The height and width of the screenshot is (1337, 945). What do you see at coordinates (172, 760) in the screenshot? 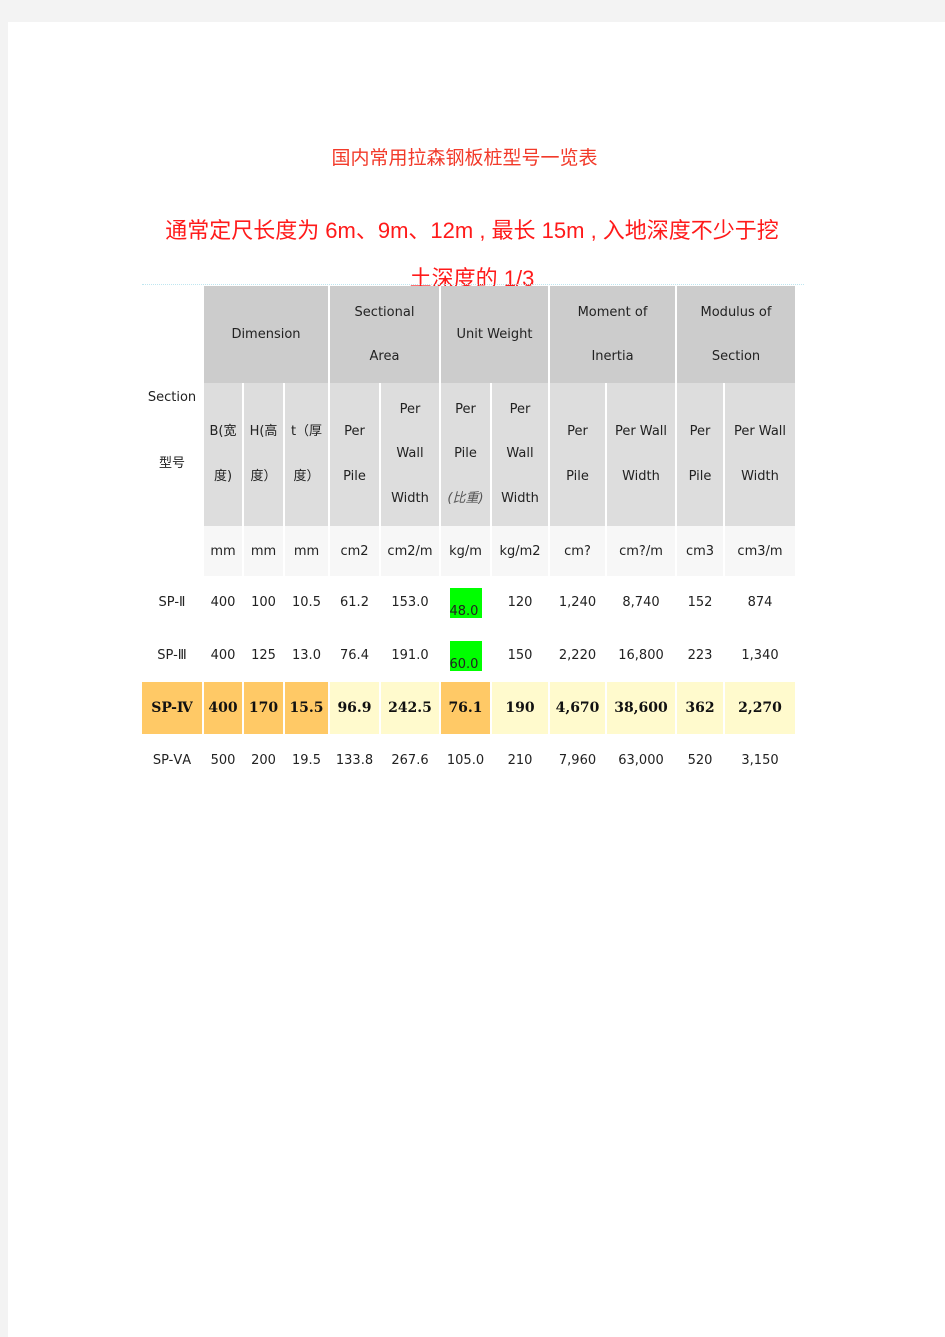
I see `section-cell: SP-ⅤA` at bounding box center [172, 760].